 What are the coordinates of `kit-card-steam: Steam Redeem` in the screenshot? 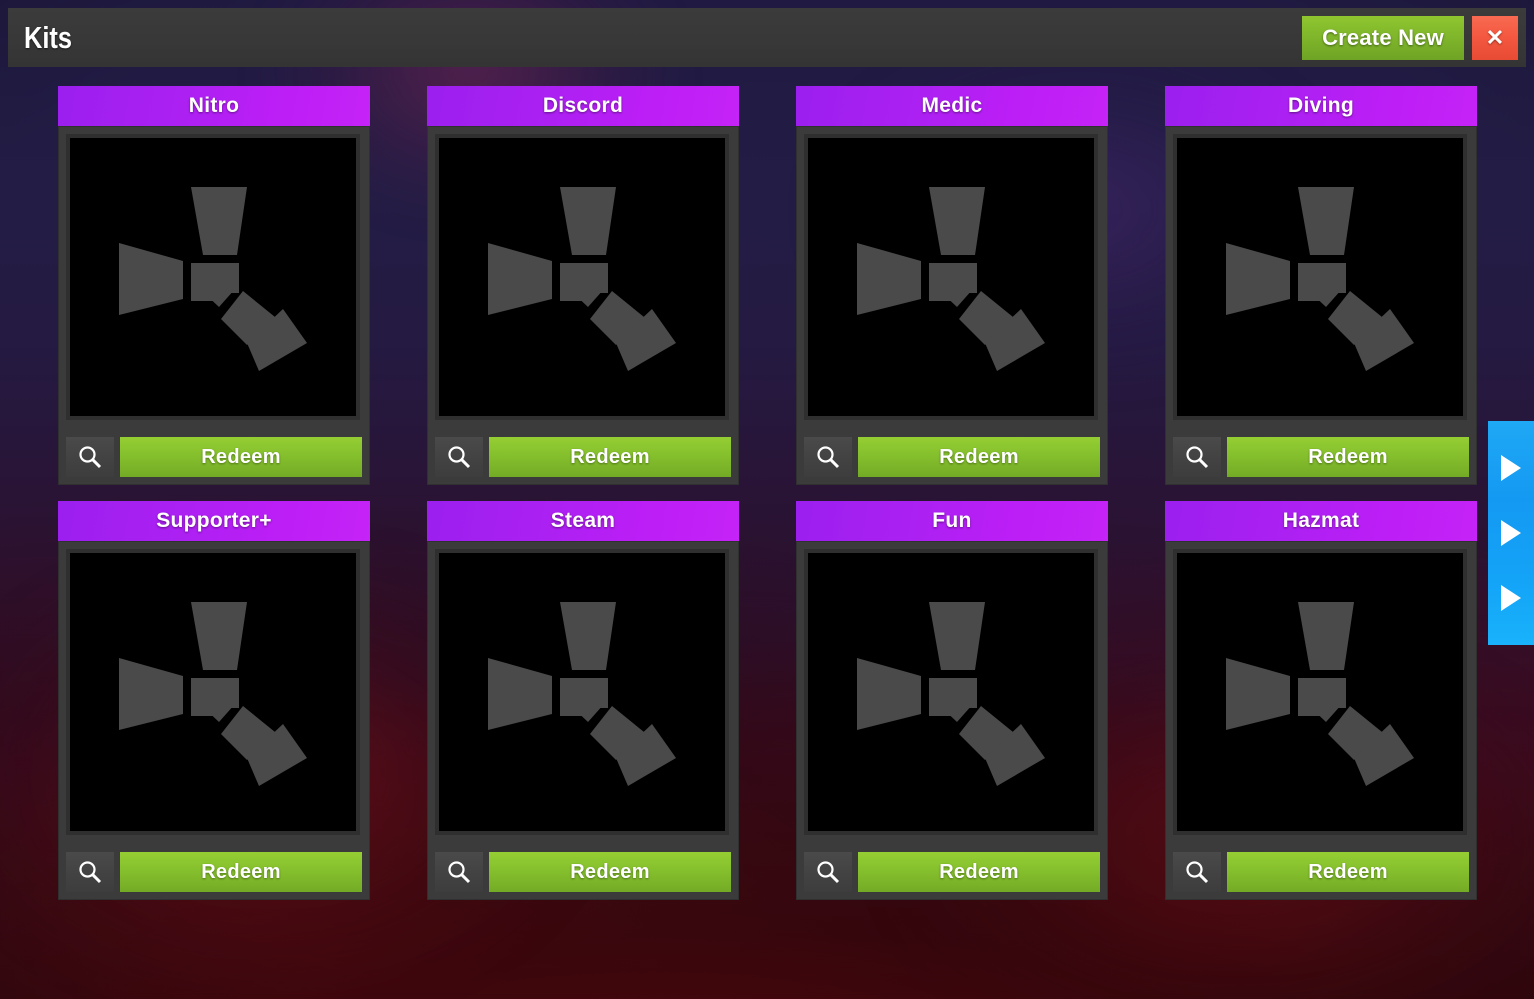 It's located at (583, 700).